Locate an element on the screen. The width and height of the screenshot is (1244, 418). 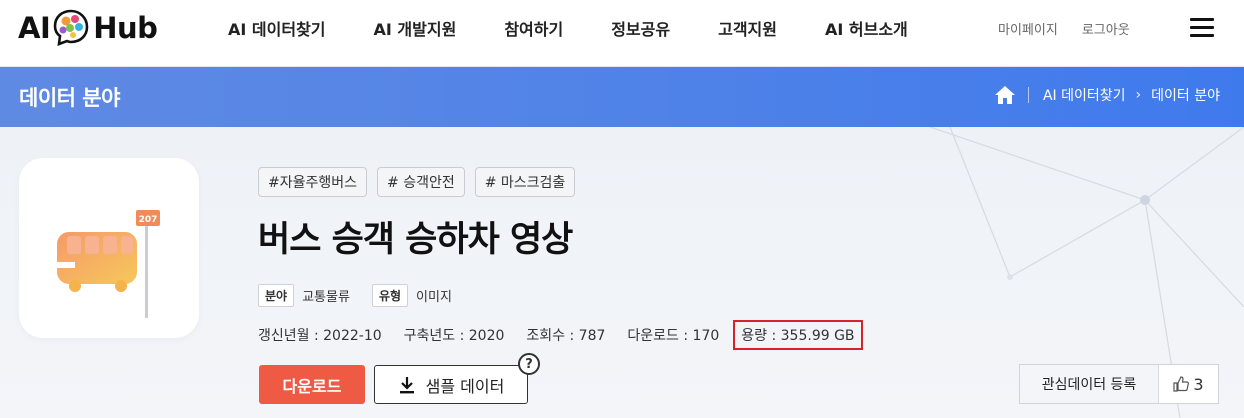
aihub-logo: AI Hub is located at coordinates (88, 28).